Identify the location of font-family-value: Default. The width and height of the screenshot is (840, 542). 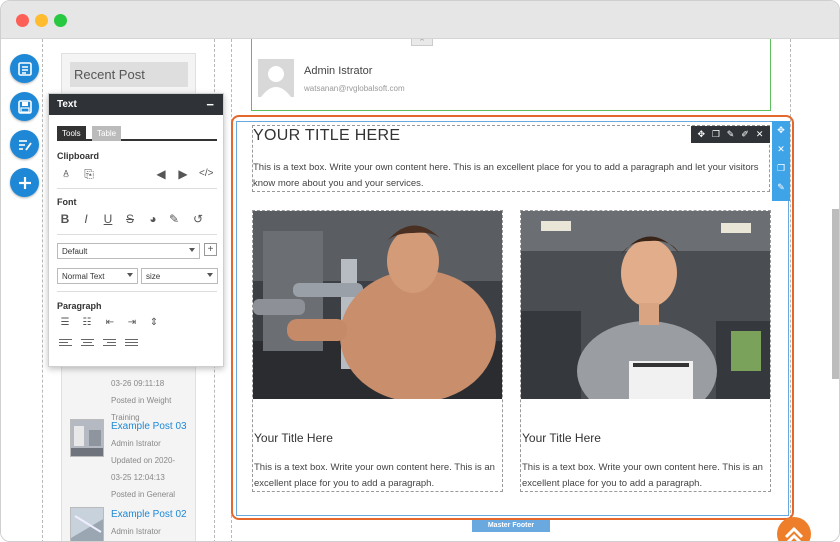
(75, 251).